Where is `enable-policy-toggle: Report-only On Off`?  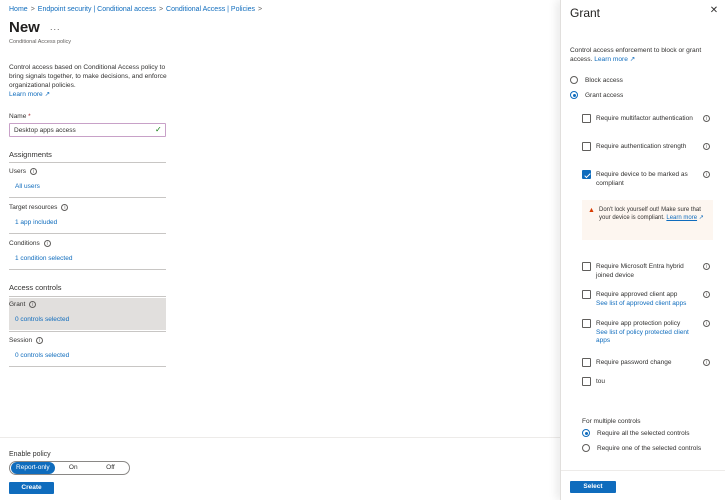
enable-policy-toggle: Report-only On Off is located at coordinates (69, 468).